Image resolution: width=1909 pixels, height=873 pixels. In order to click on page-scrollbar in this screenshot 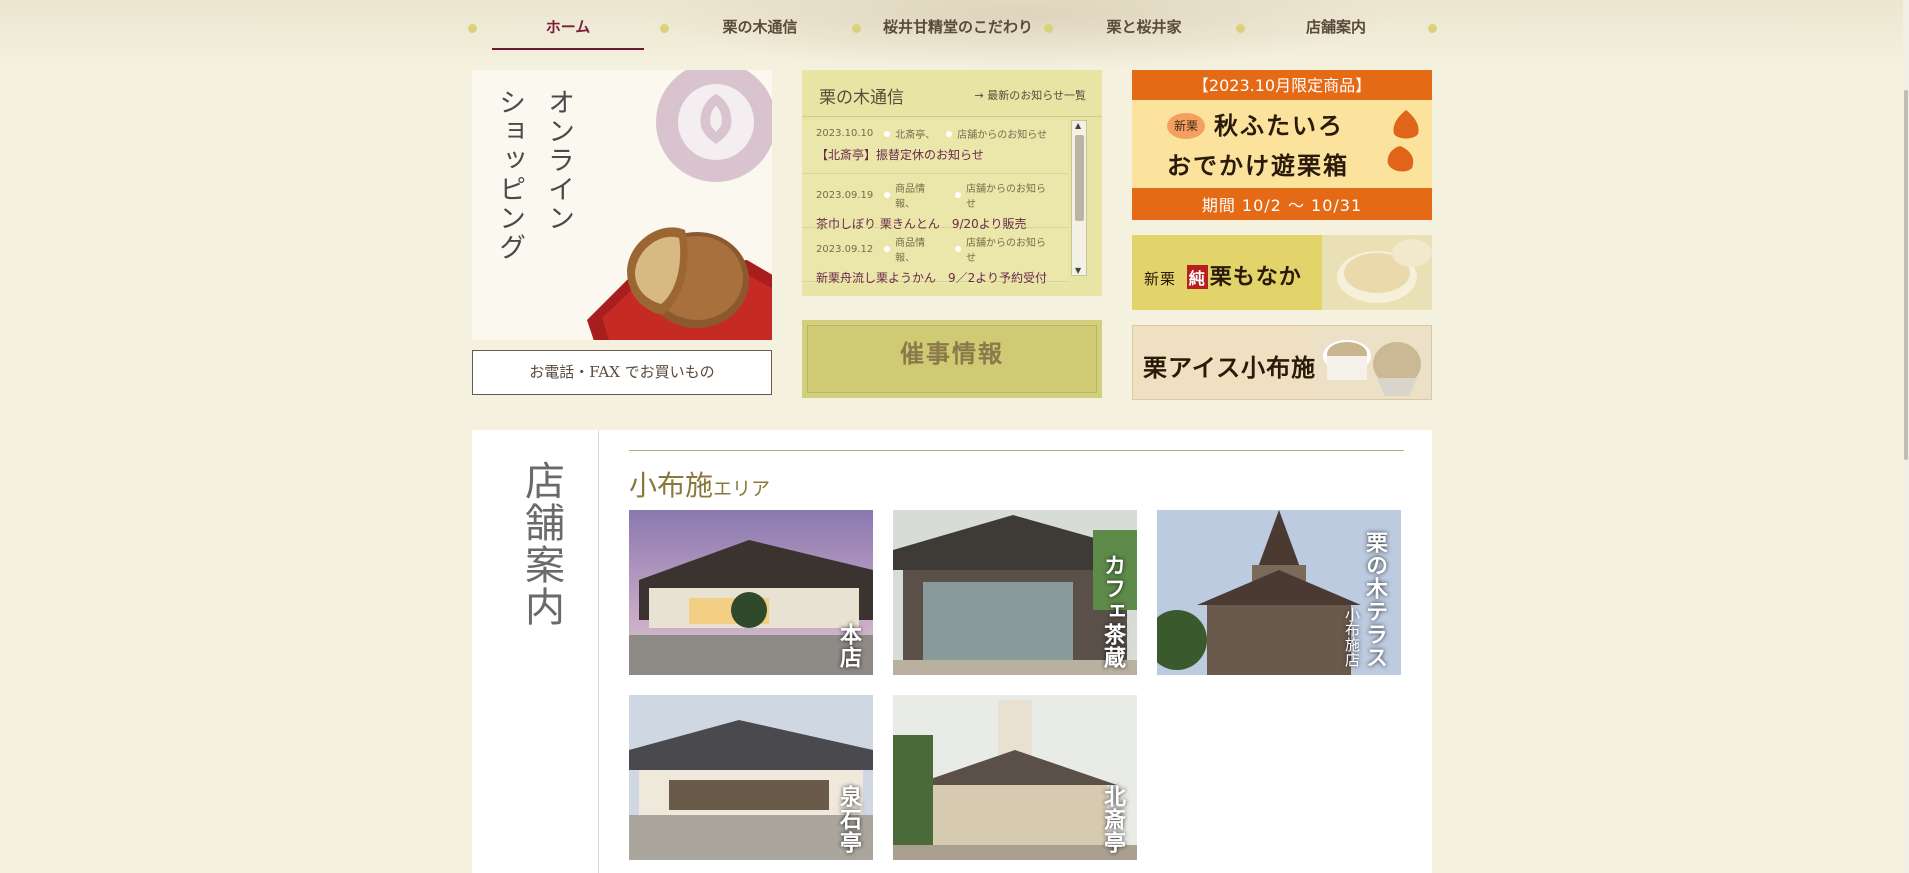, I will do `click(1906, 436)`.